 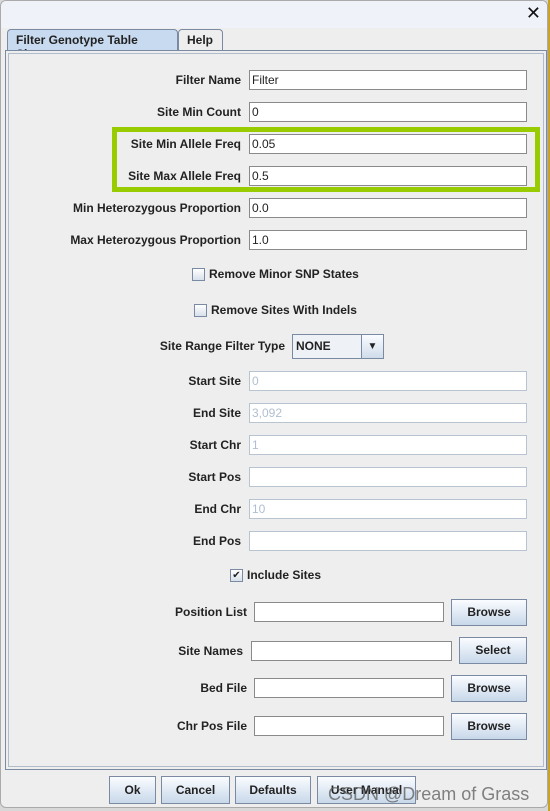 What do you see at coordinates (489, 612) in the screenshot?
I see `position-list-browse-button: Browse` at bounding box center [489, 612].